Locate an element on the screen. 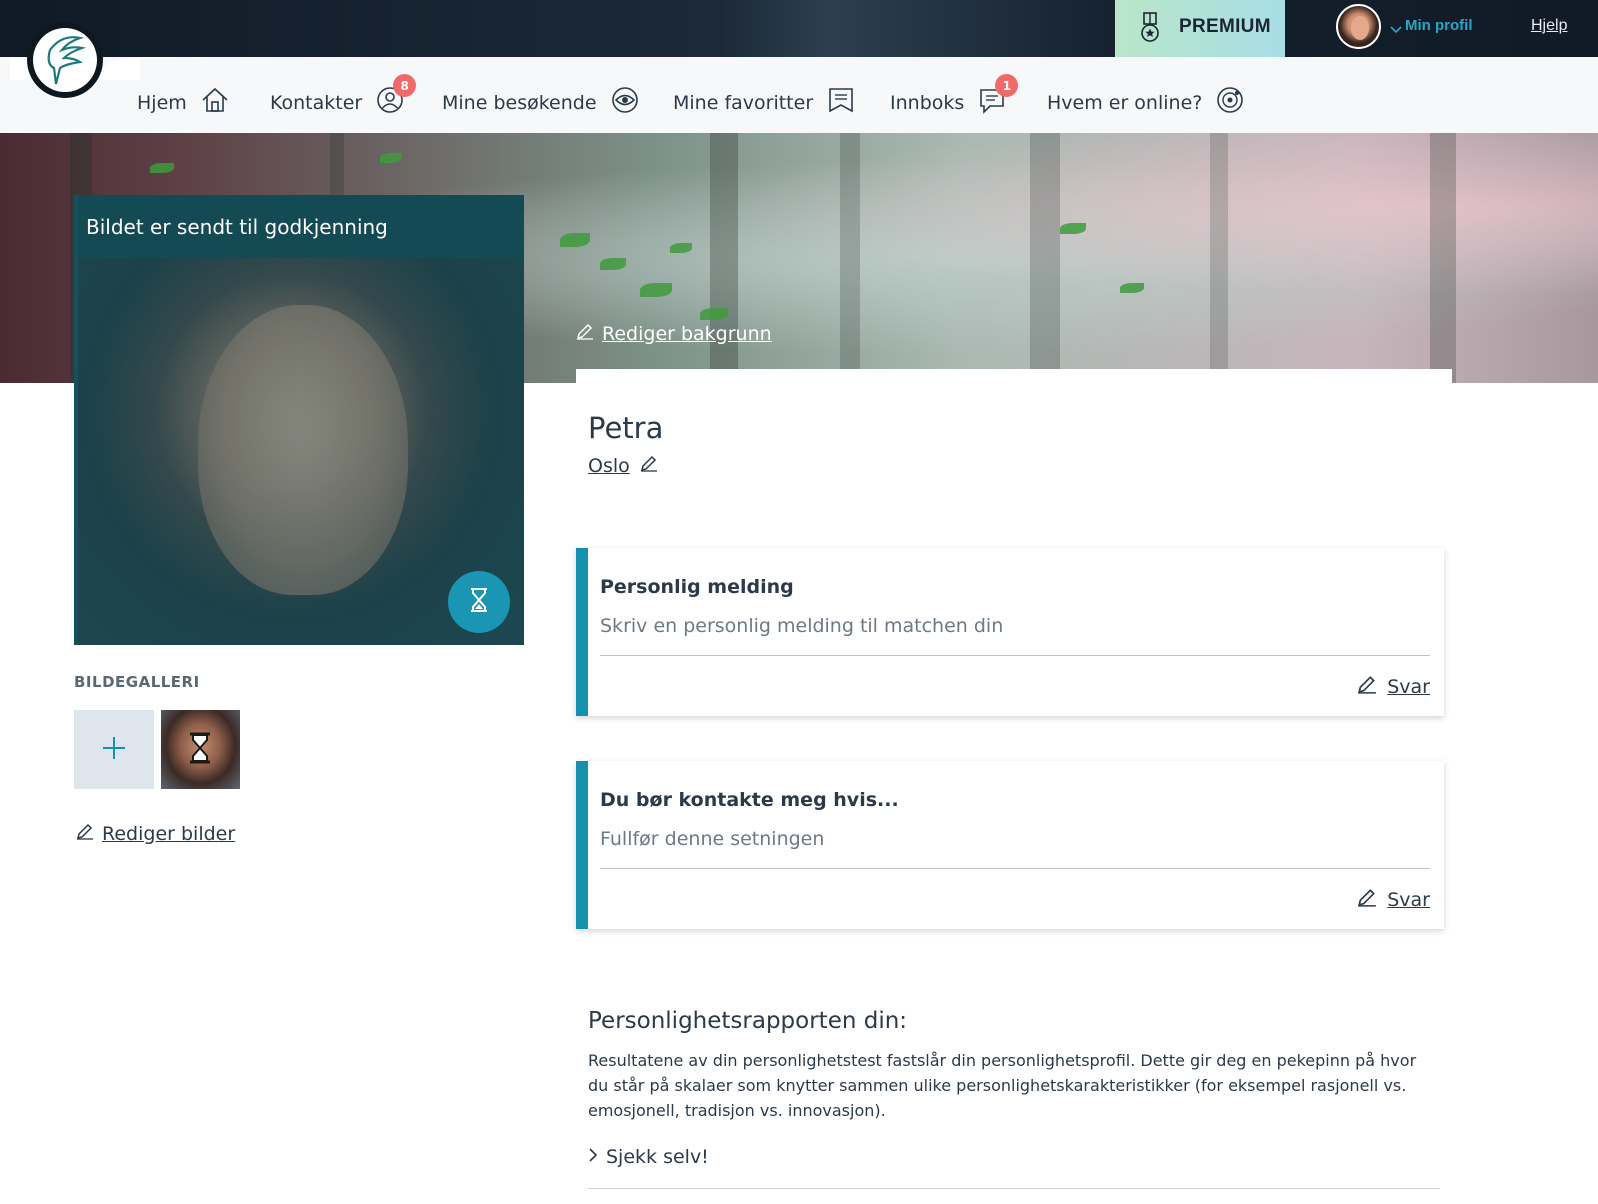  medal-icon is located at coordinates (1150, 30).